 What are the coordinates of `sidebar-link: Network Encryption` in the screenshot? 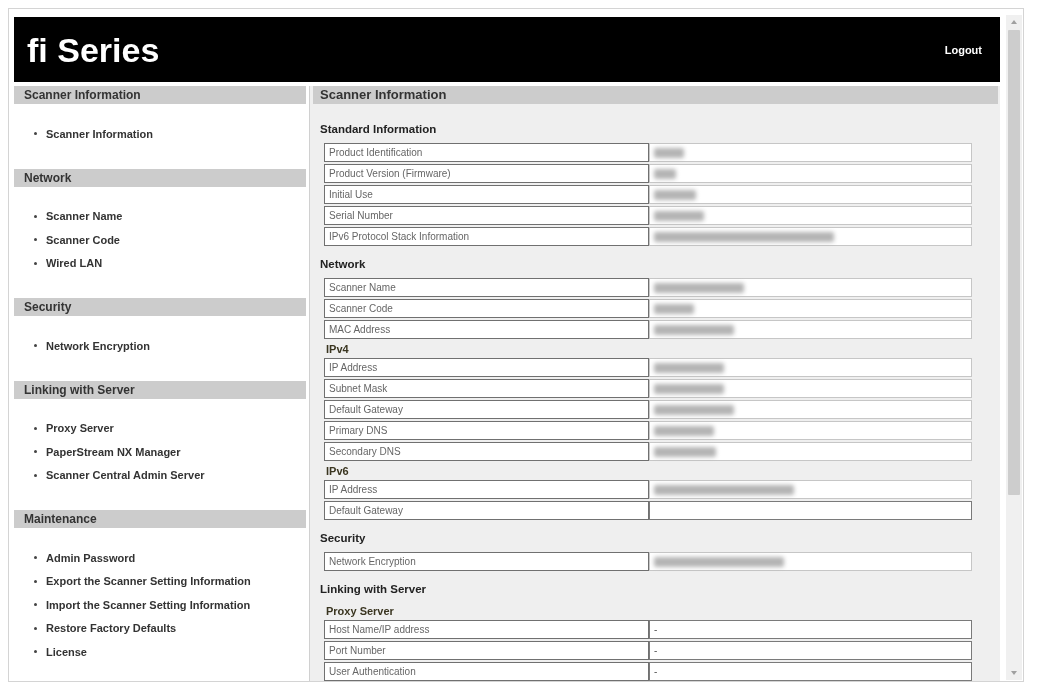 It's located at (98, 345).